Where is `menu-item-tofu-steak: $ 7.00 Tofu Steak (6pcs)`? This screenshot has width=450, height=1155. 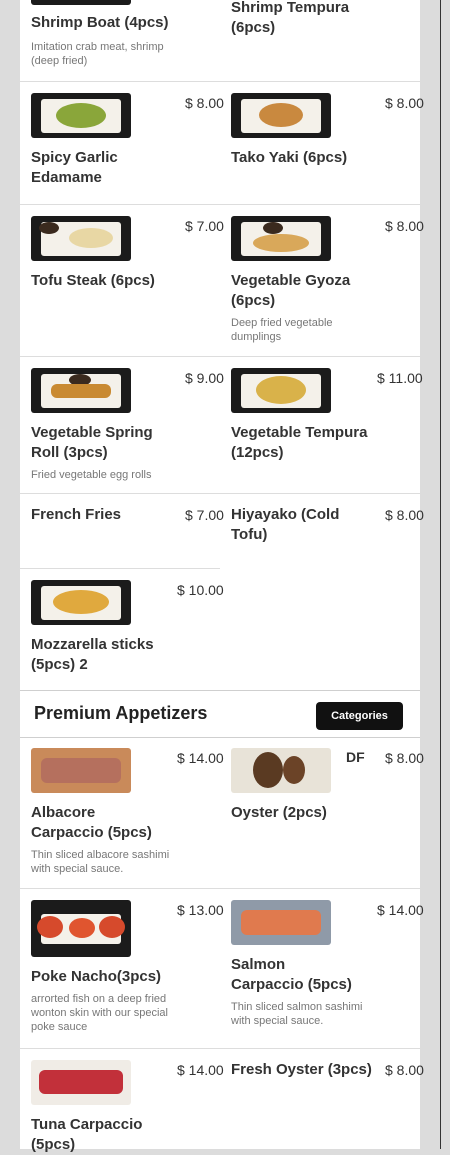 menu-item-tofu-steak: $ 7.00 Tofu Steak (6pcs) is located at coordinates (127, 281).